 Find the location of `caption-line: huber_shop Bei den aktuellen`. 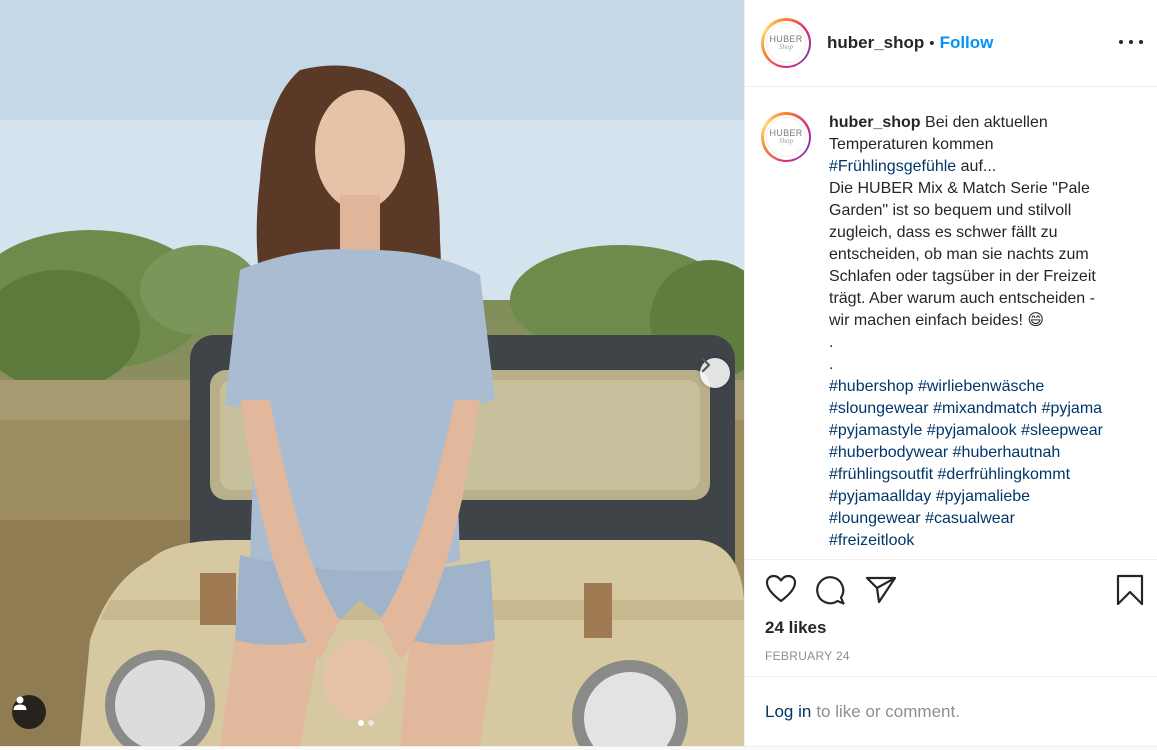

caption-line: huber_shop Bei den aktuellen is located at coordinates (984, 123).